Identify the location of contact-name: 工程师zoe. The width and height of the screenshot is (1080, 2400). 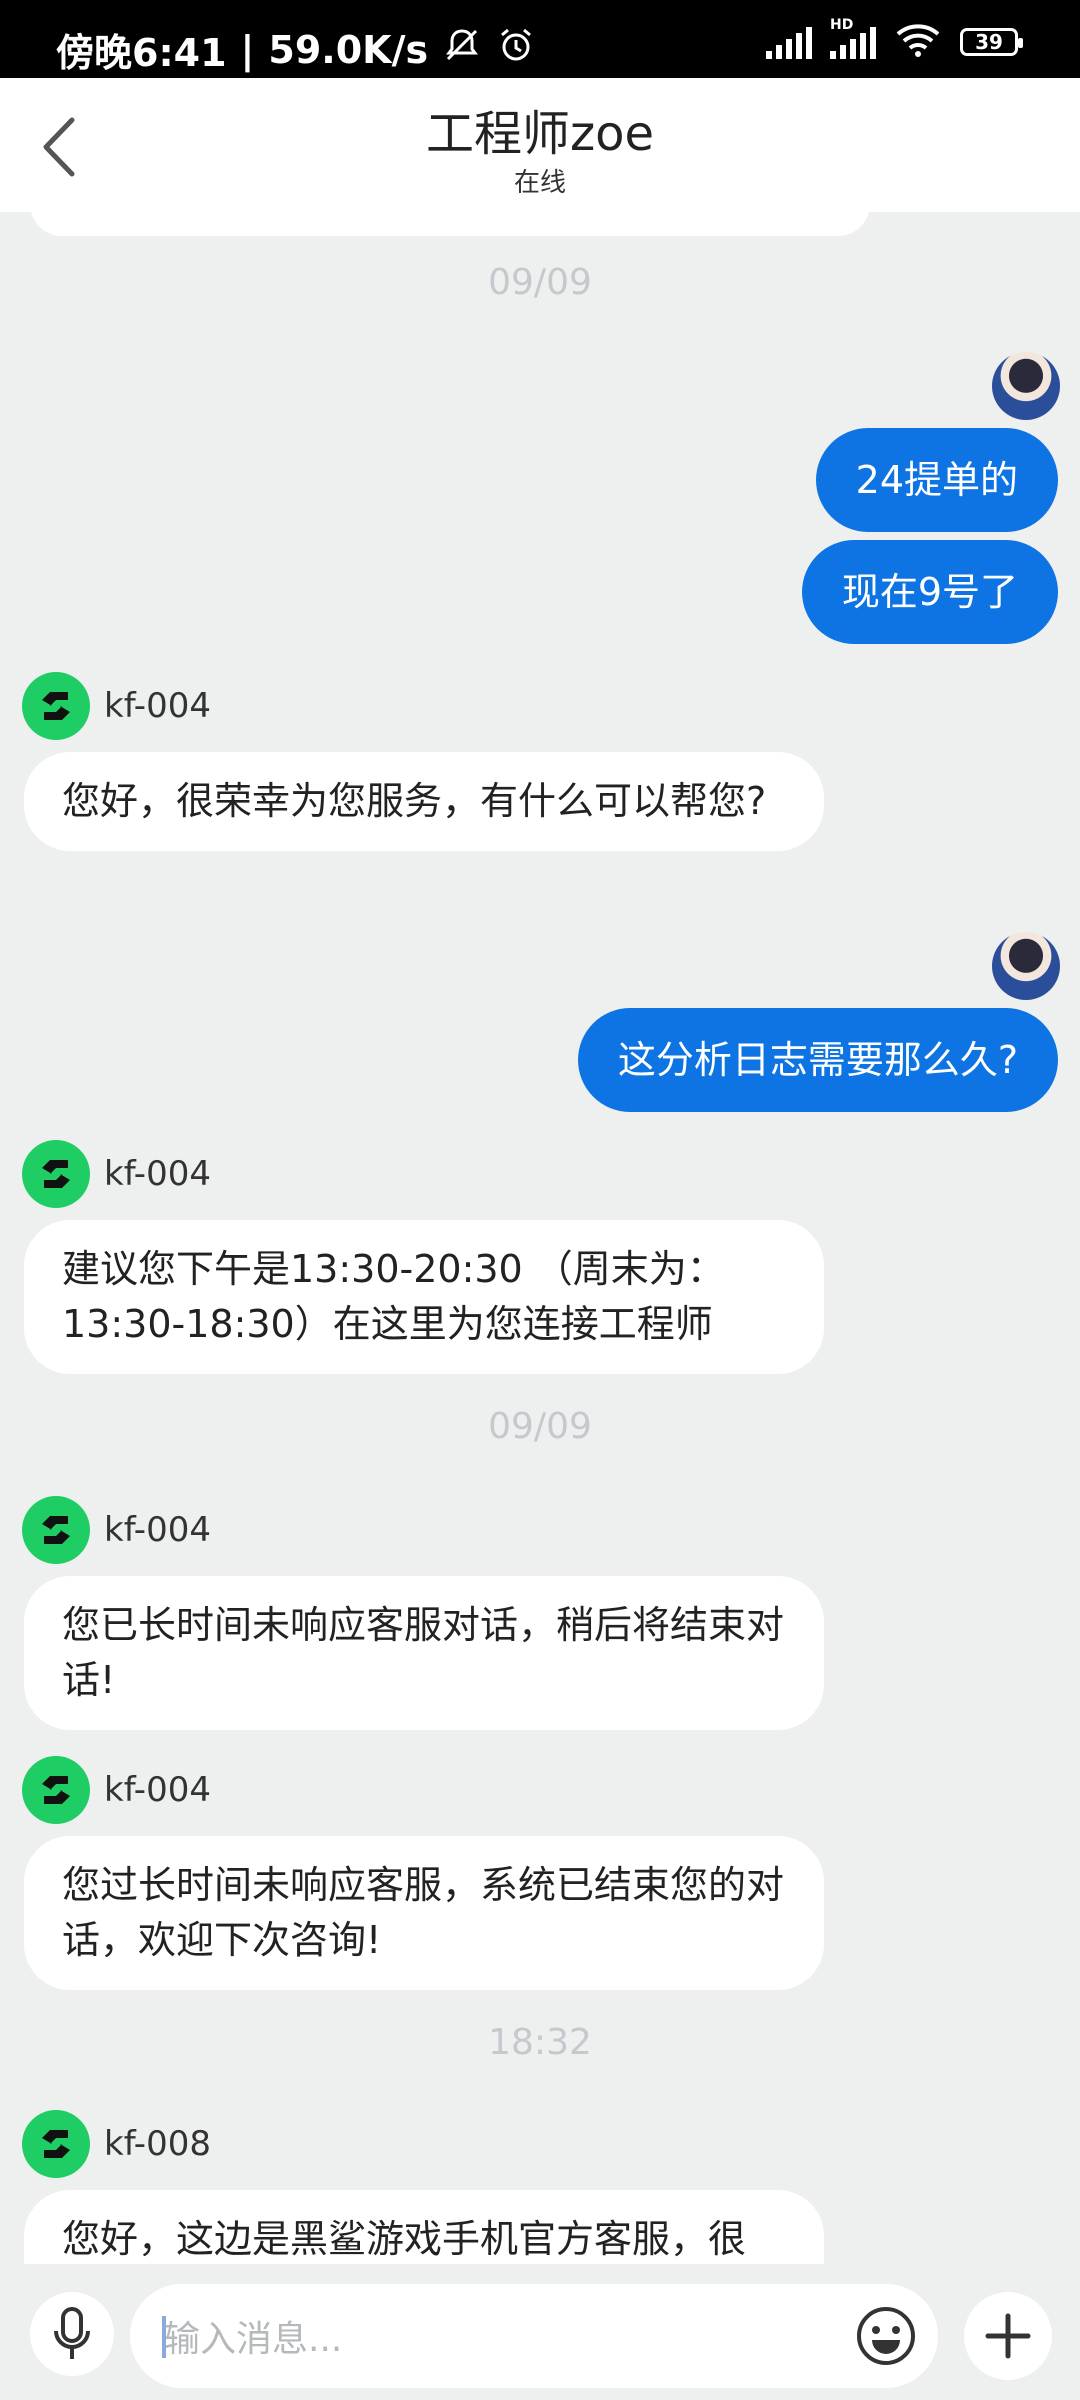
(540, 134).